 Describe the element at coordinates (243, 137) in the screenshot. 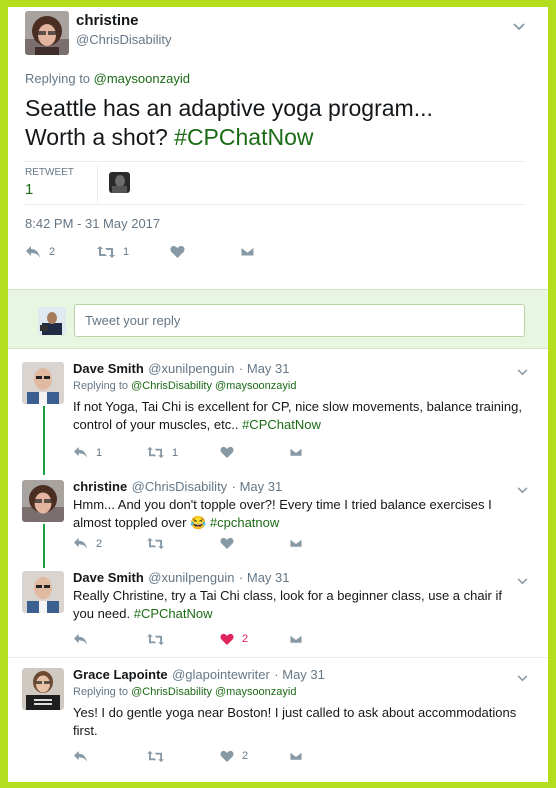

I see `main-tweet-hashtag: #CPChatNow` at that location.